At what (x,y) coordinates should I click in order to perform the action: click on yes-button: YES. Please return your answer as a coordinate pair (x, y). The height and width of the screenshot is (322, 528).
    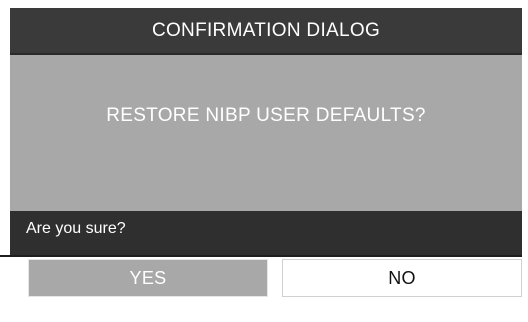
    Looking at the image, I should click on (148, 278).